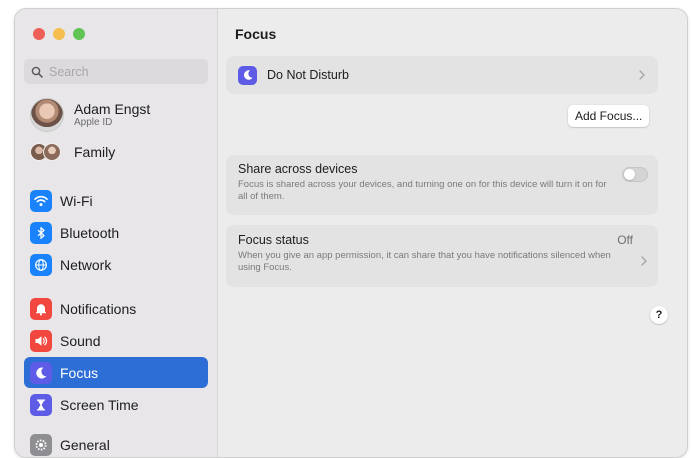 The width and height of the screenshot is (691, 458). I want to click on window-controls, so click(59, 34).